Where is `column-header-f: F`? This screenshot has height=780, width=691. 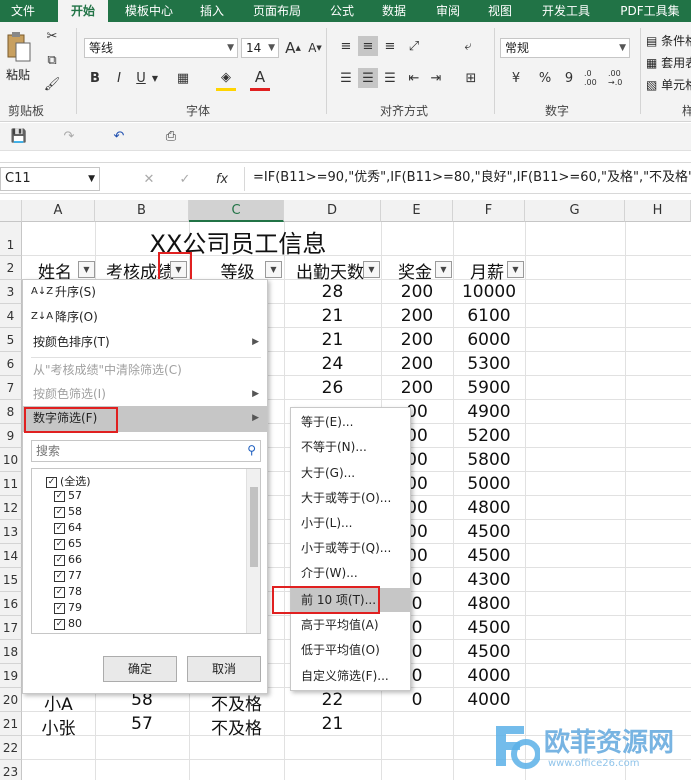 column-header-f: F is located at coordinates (489, 211).